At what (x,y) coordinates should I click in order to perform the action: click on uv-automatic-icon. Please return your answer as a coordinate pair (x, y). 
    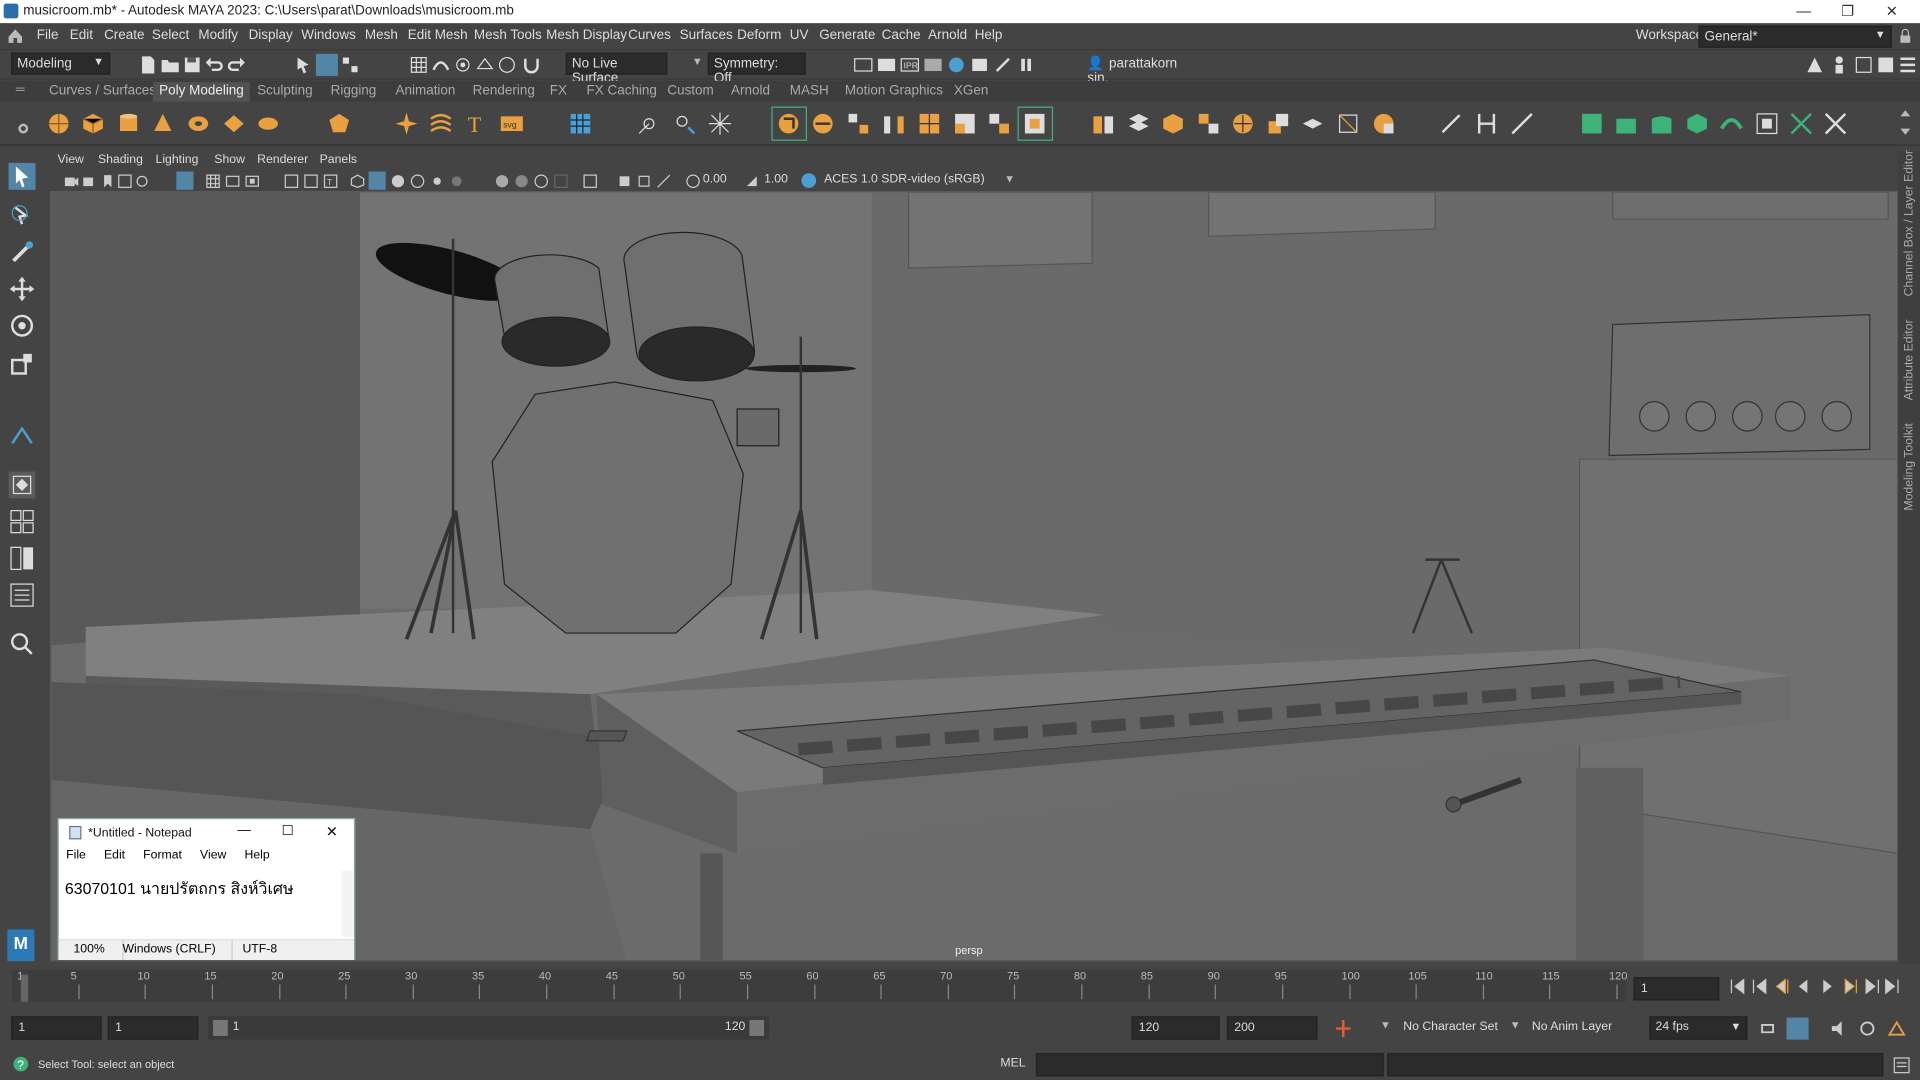
    Looking at the image, I should click on (1731, 123).